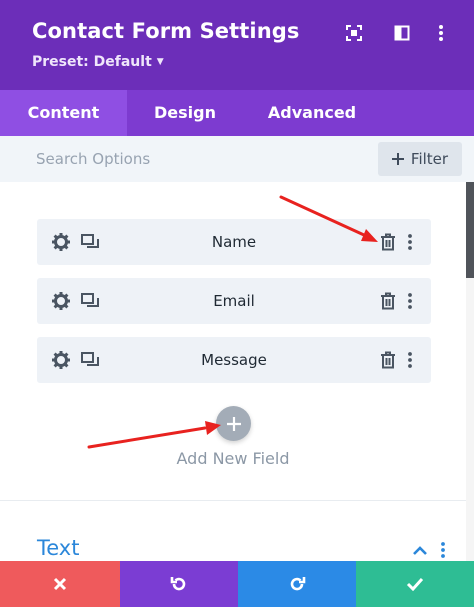 This screenshot has height=607, width=474. I want to click on redo-button, so click(297, 584).